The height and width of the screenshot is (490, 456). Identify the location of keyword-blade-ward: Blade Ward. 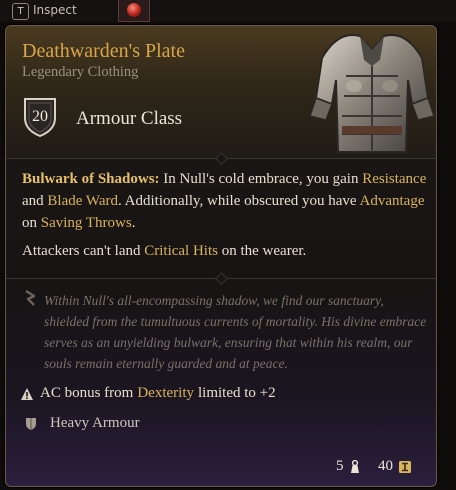
(82, 201).